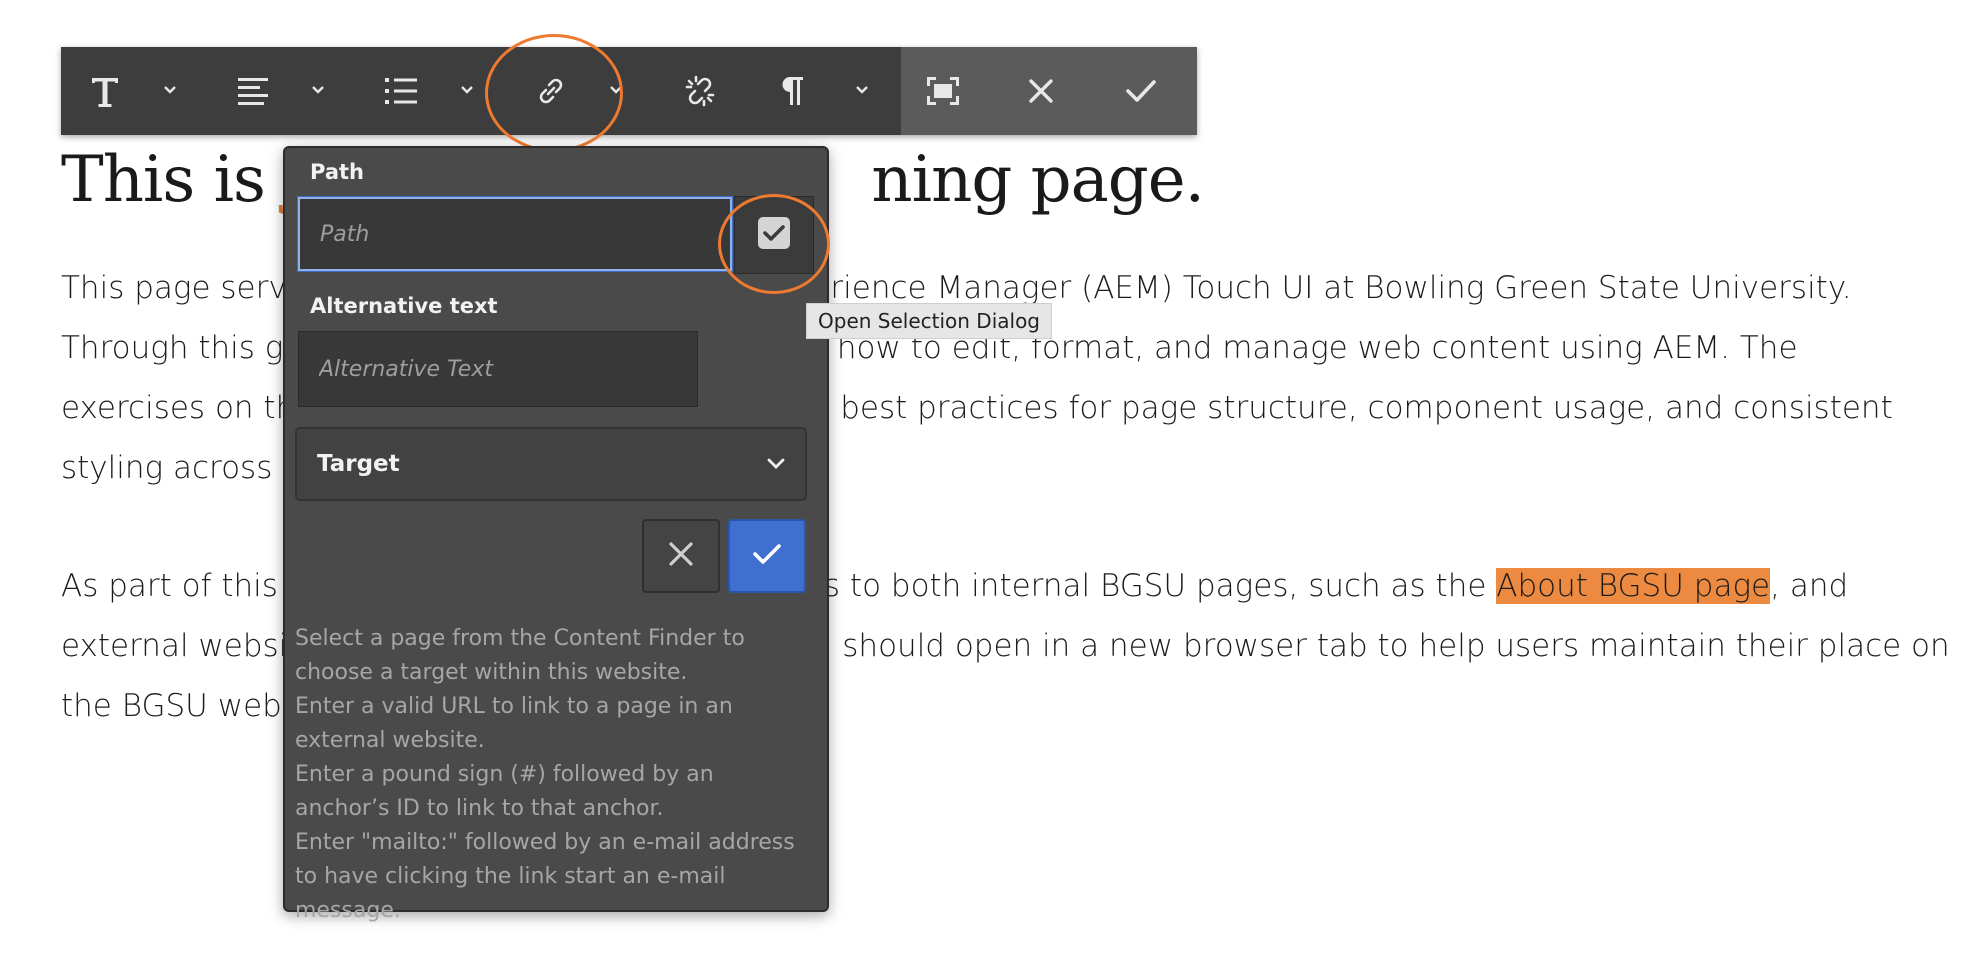  What do you see at coordinates (169, 586) in the screenshot?
I see `line-text: As part of this` at bounding box center [169, 586].